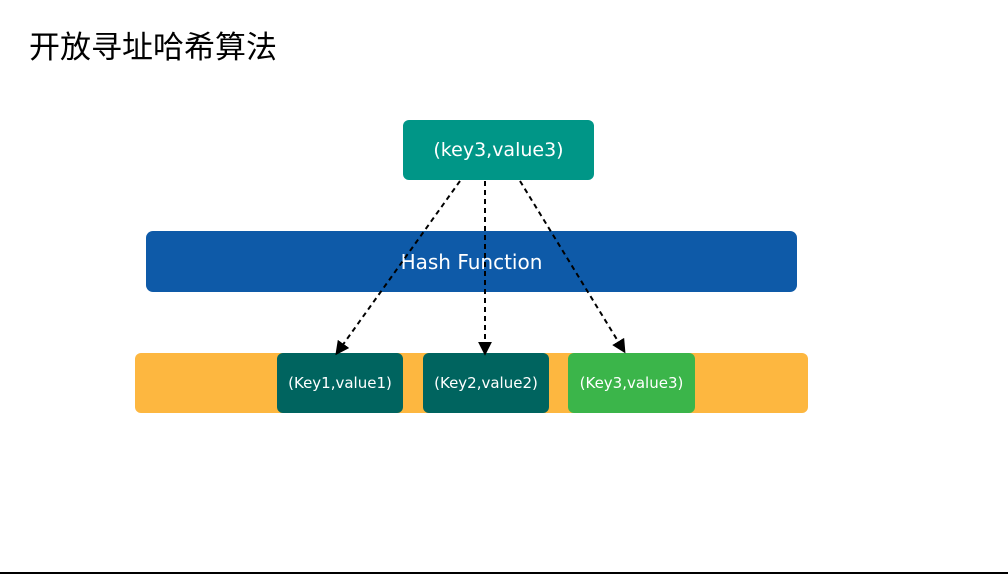  I want to click on table-slot-2: (Key2,value2), so click(486, 383).